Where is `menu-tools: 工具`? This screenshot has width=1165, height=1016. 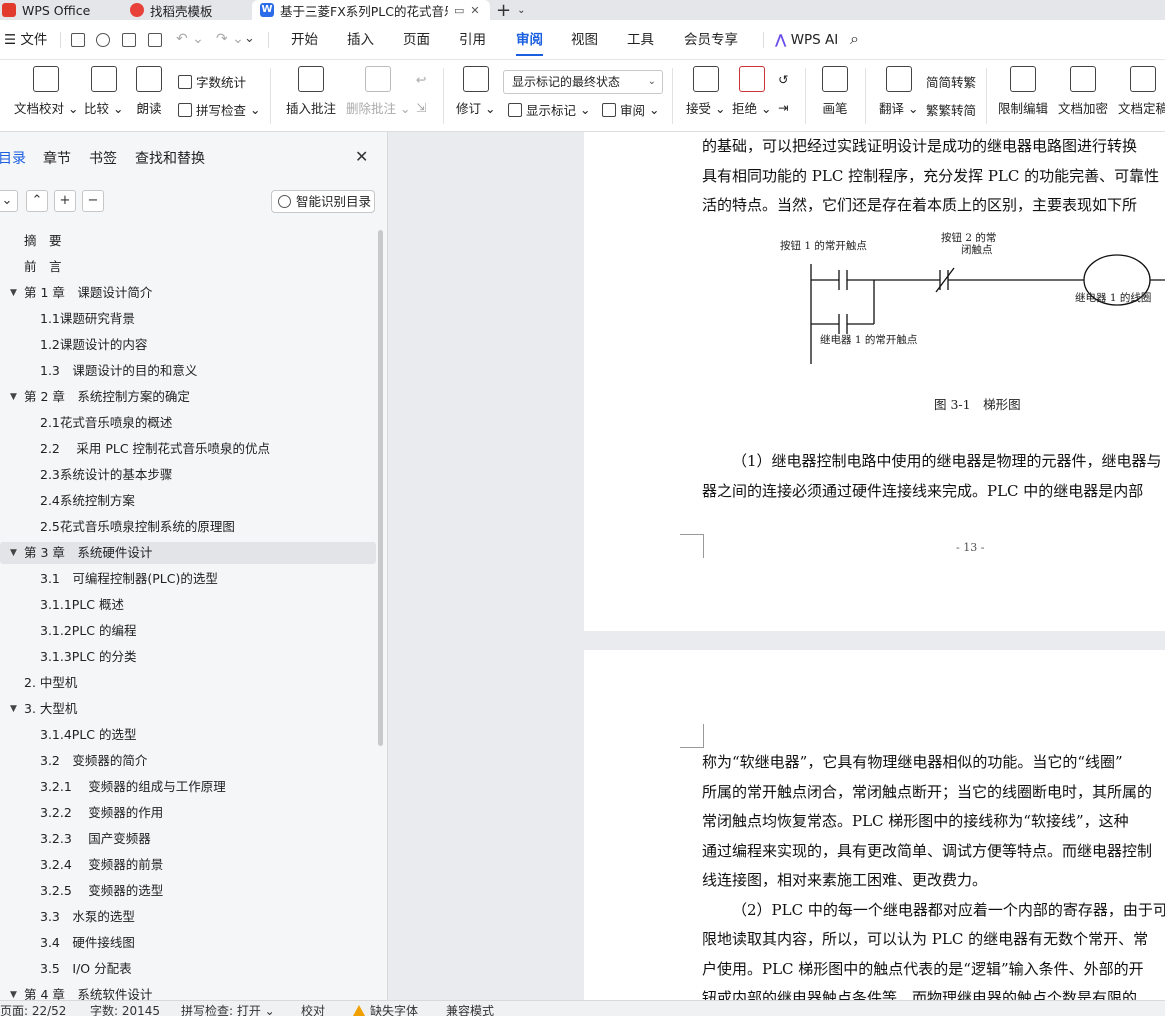
menu-tools: 工具 is located at coordinates (640, 40).